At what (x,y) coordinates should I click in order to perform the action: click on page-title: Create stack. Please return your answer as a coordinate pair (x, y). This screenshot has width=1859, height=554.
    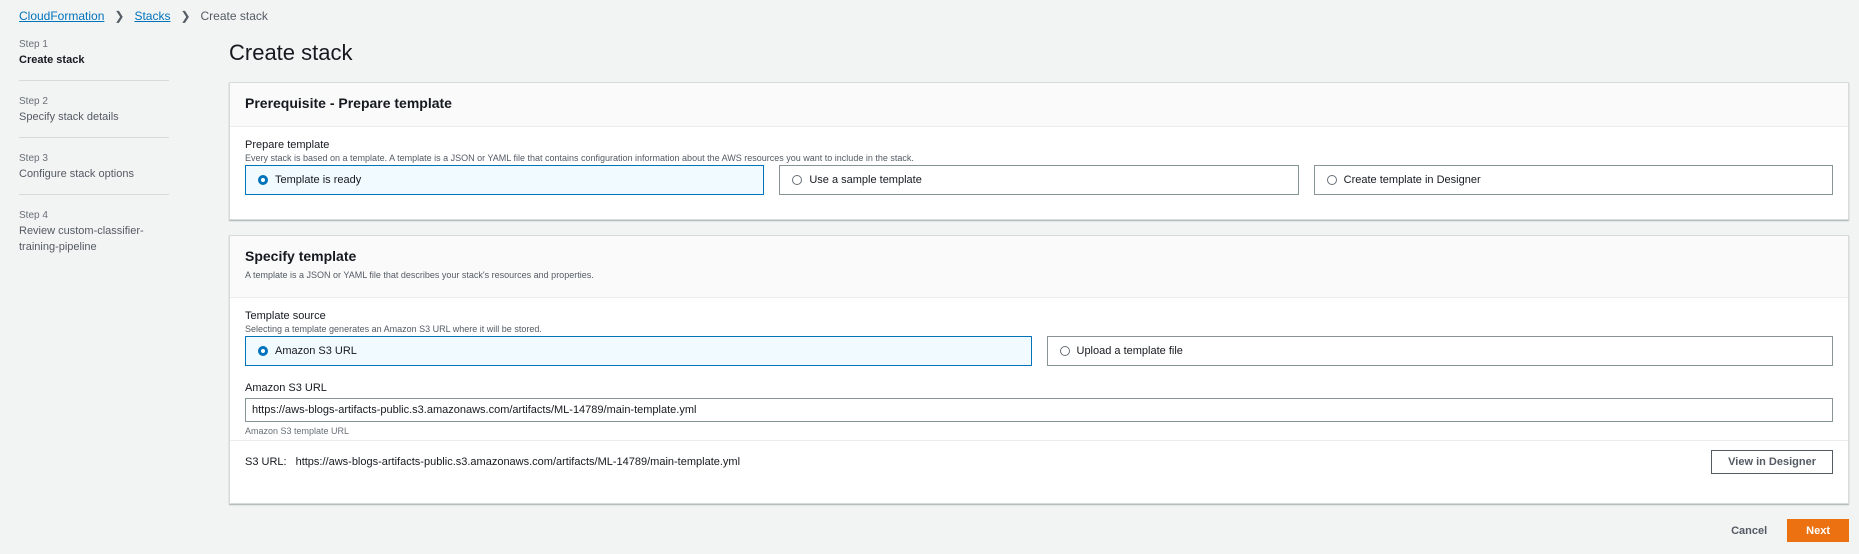
    Looking at the image, I should click on (291, 52).